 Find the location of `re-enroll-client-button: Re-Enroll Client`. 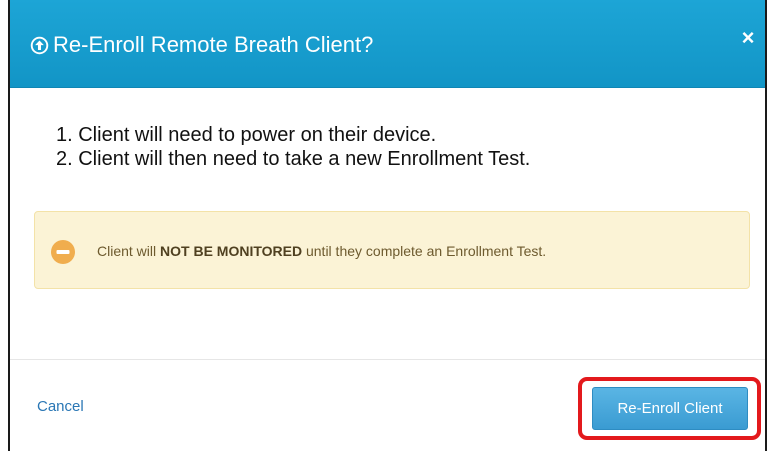

re-enroll-client-button: Re-Enroll Client is located at coordinates (670, 408).